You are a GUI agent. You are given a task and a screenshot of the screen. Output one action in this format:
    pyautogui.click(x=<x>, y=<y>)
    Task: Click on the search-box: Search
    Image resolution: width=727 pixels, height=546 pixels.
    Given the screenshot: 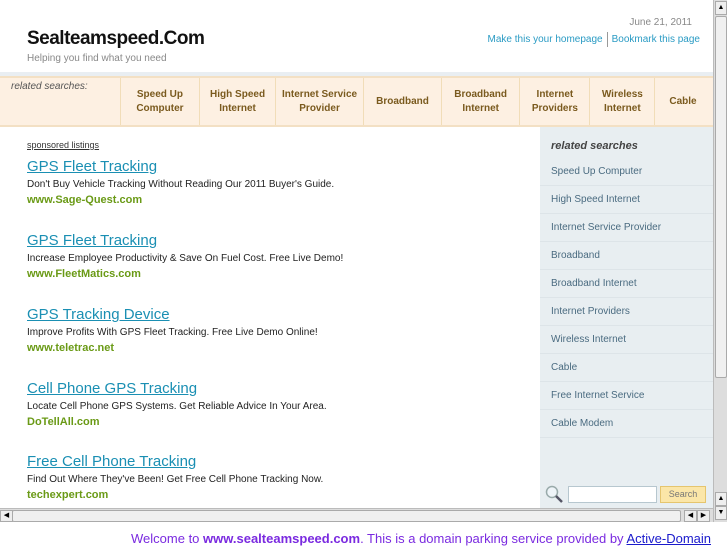 What is the action you would take?
    pyautogui.click(x=625, y=494)
    